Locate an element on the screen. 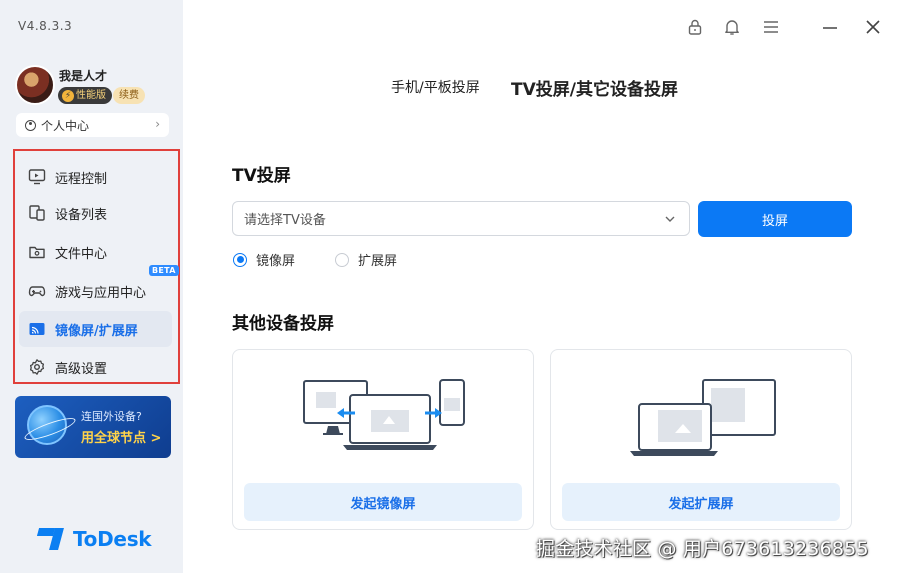 The height and width of the screenshot is (573, 905). other-cast-heading: 其他设备投屏 is located at coordinates (283, 324).